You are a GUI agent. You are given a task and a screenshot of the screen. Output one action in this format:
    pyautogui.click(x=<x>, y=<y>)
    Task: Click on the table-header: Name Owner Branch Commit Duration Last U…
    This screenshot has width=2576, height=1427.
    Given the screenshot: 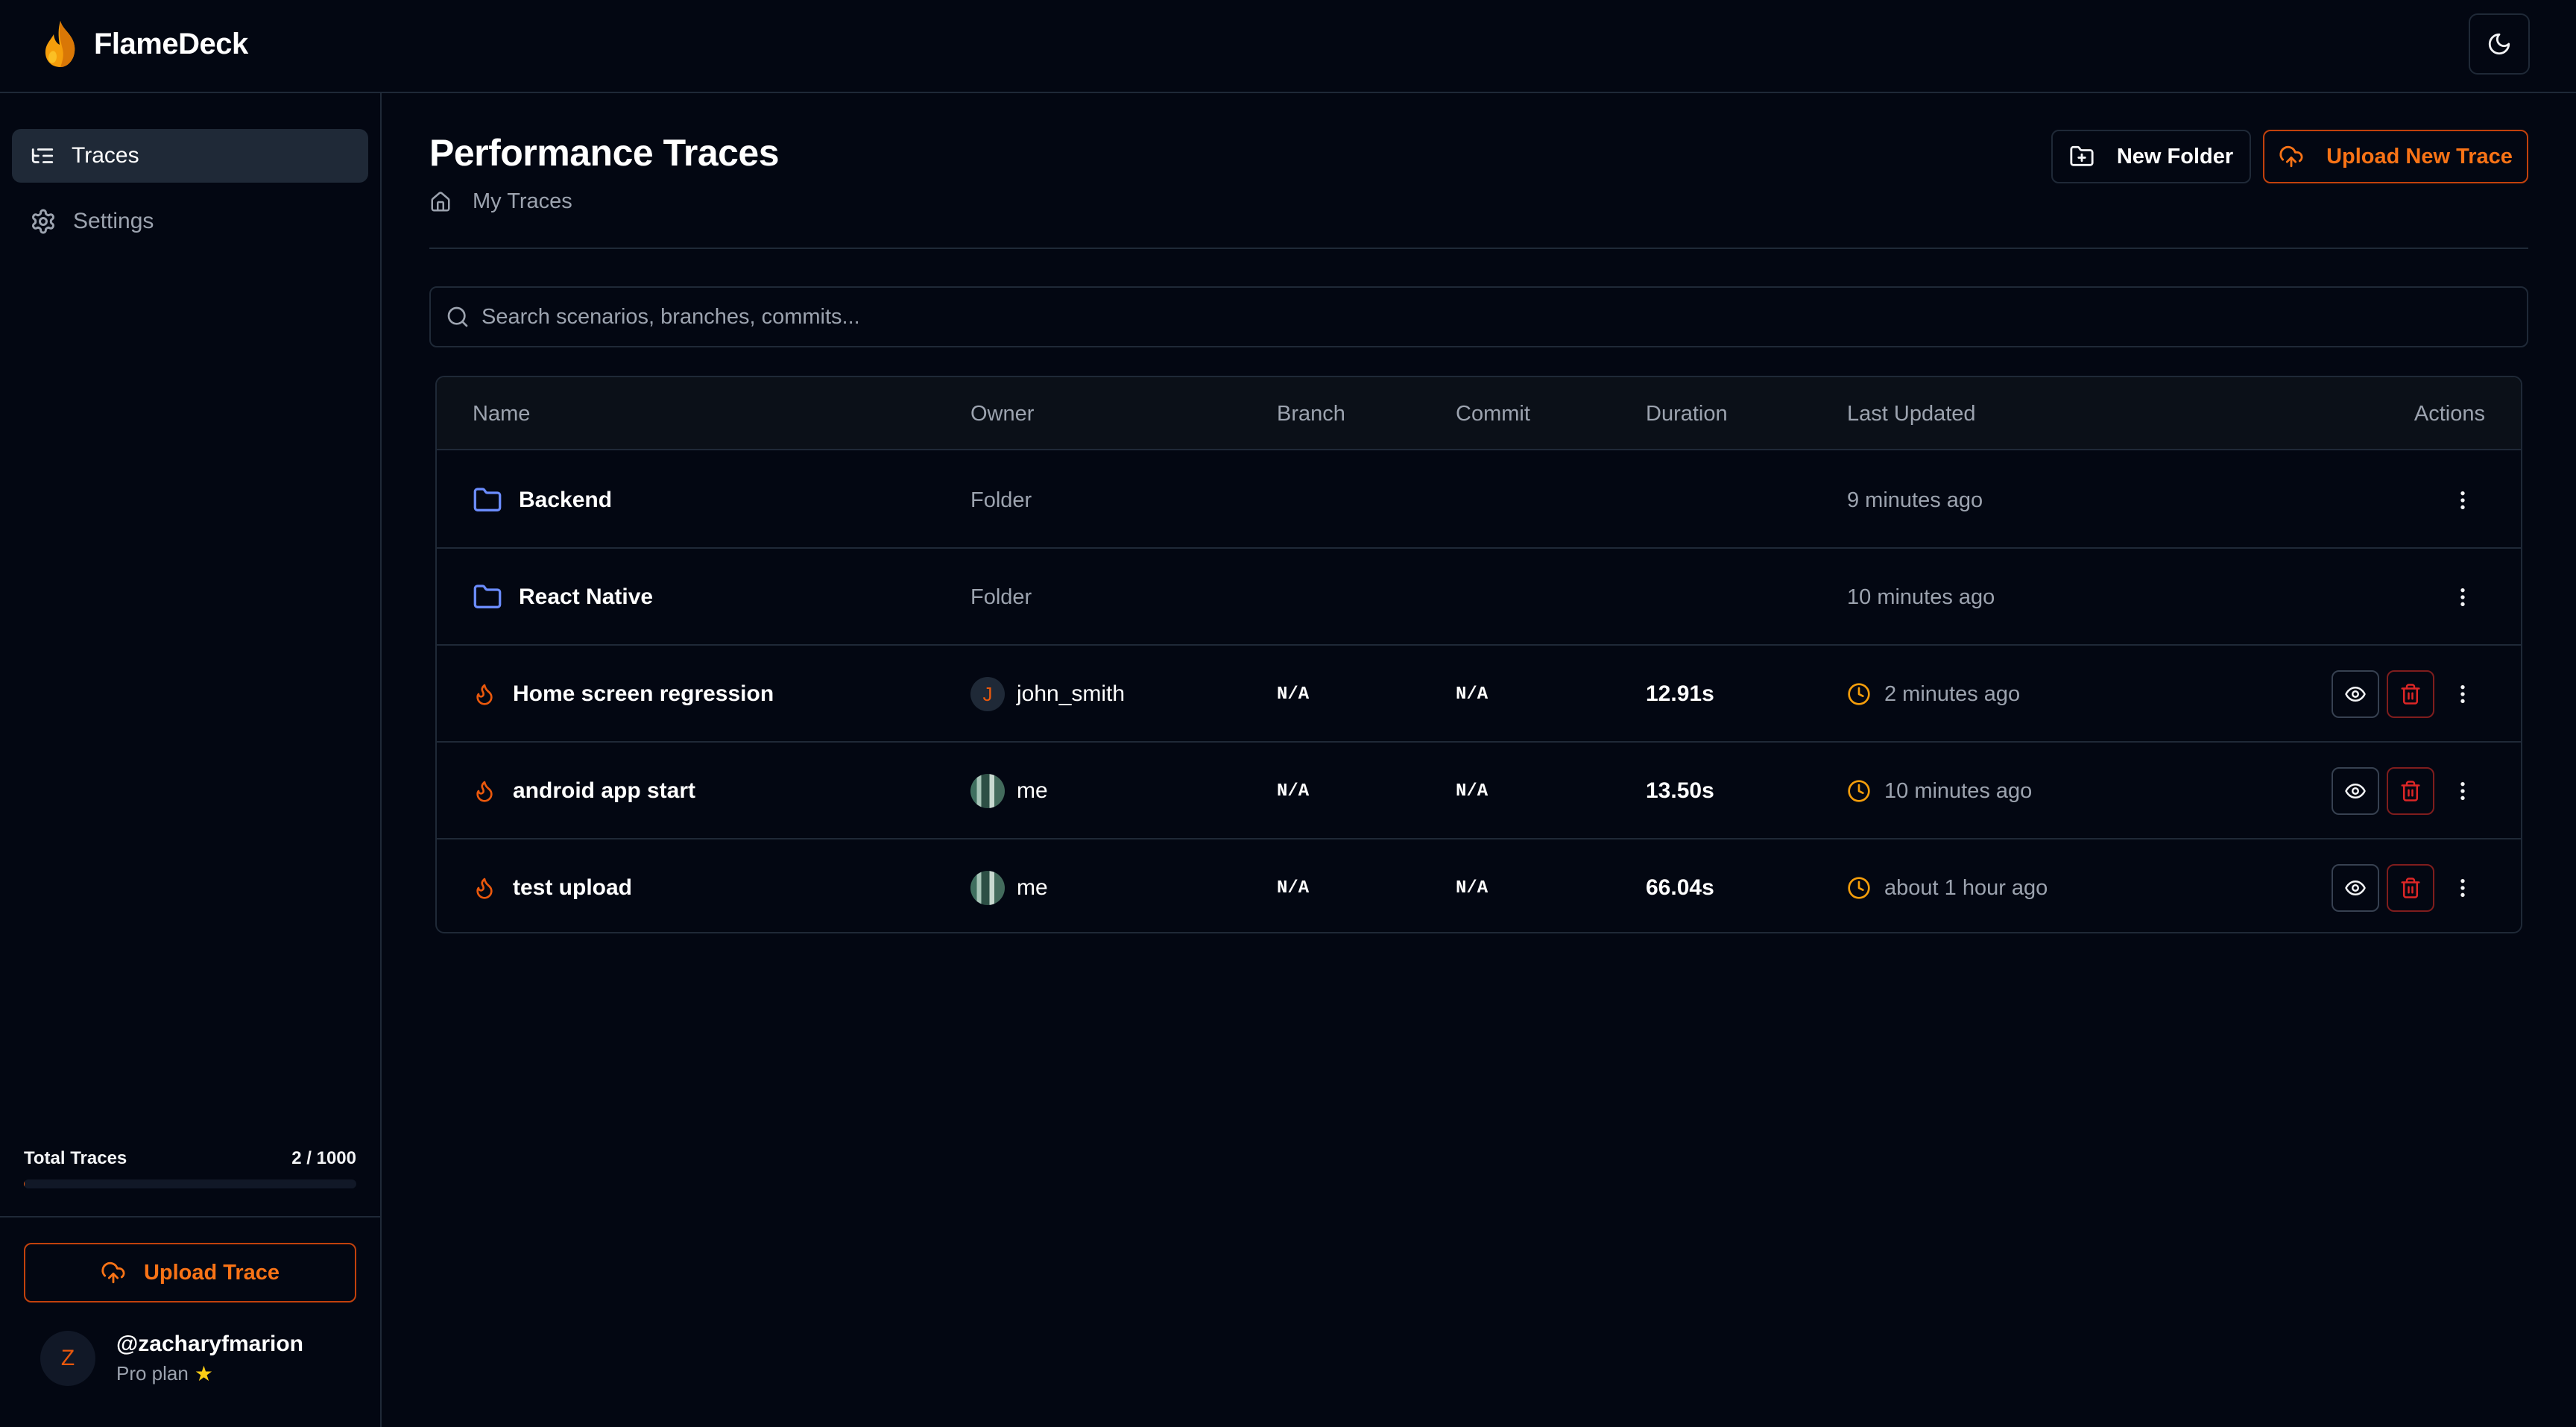 What is the action you would take?
    pyautogui.click(x=1479, y=414)
    